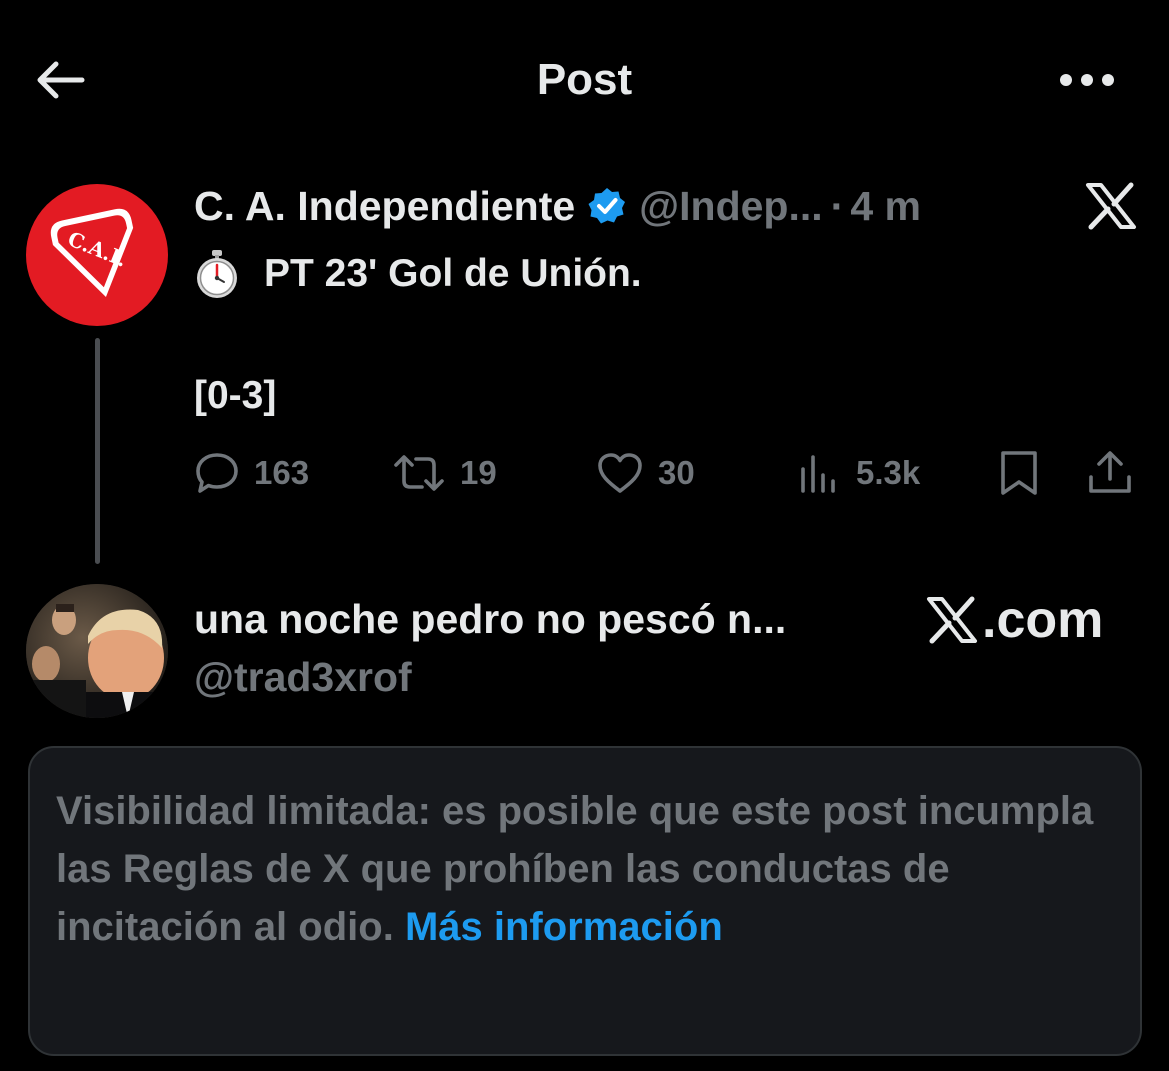 The width and height of the screenshot is (1169, 1071). I want to click on more-horizontal-icon, so click(1087, 80).